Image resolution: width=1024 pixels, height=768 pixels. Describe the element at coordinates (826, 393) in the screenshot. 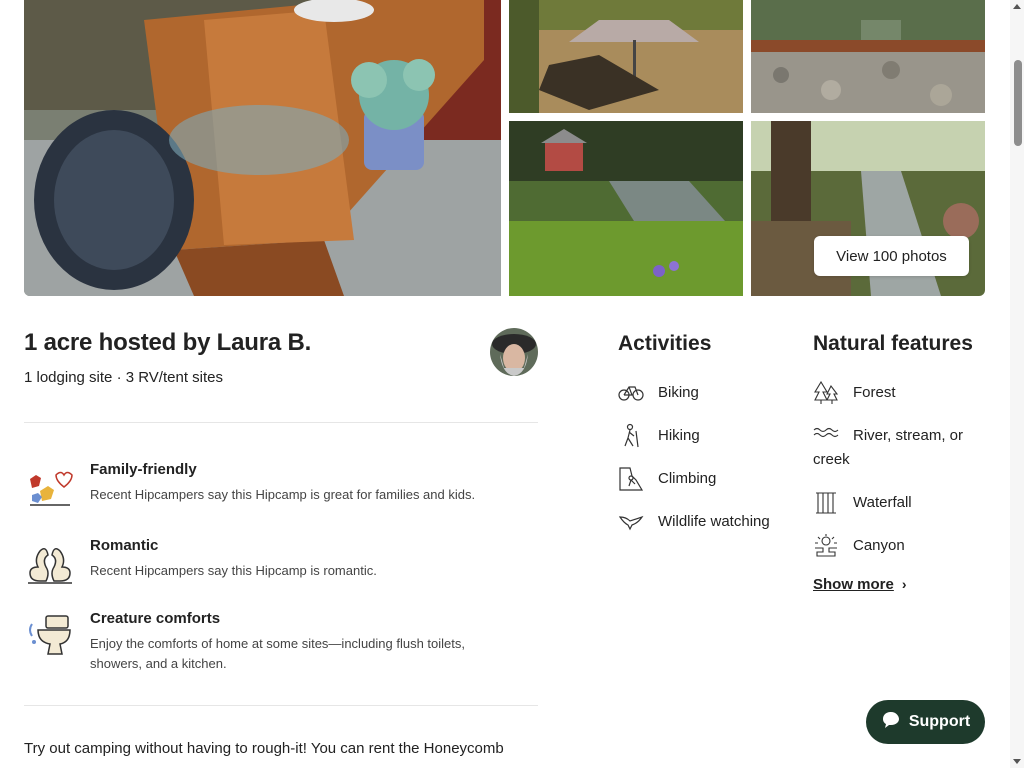

I see `forest-icon` at that location.